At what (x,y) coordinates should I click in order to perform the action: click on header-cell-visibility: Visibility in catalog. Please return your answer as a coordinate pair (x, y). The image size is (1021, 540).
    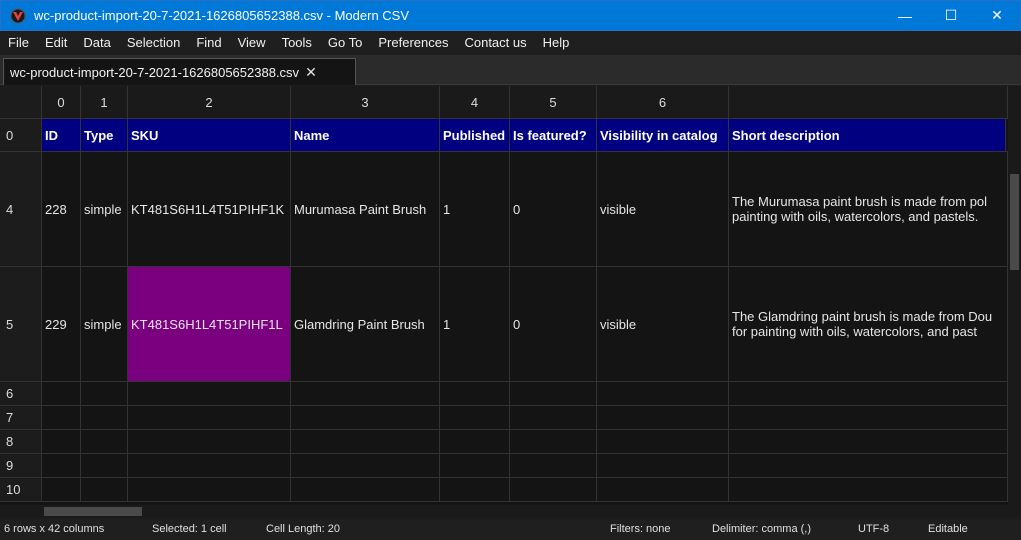
    Looking at the image, I should click on (663, 135).